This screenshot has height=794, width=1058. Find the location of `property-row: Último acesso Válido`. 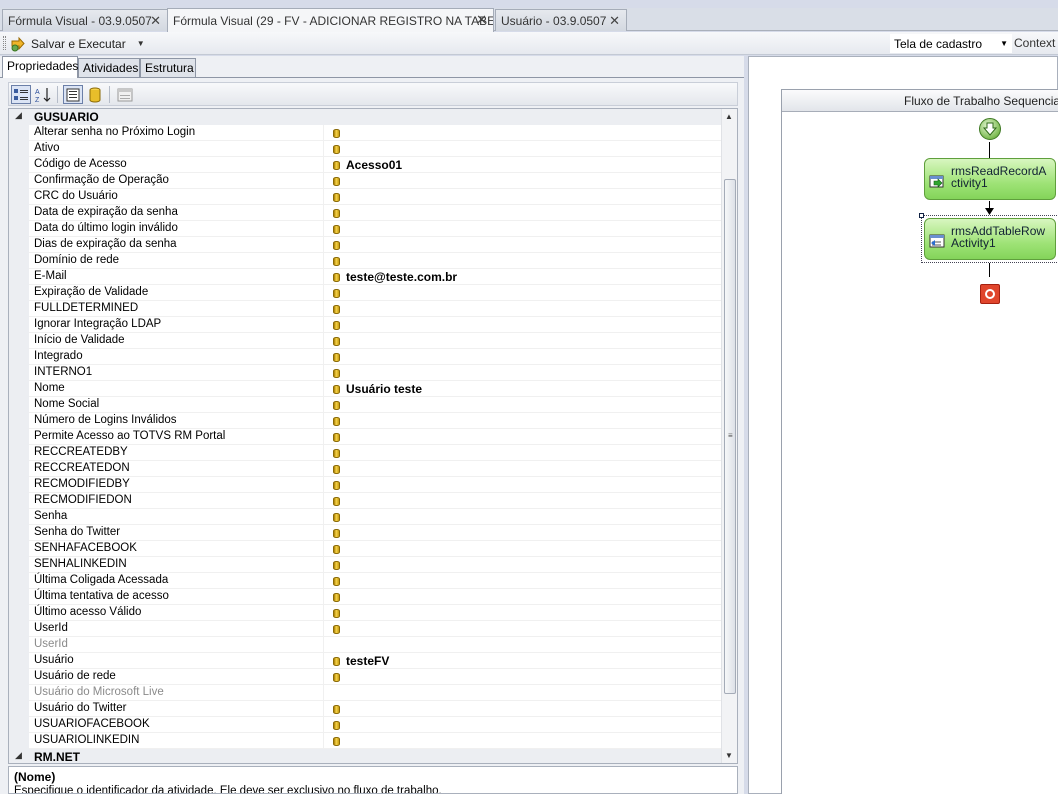

property-row: Último acesso Válido is located at coordinates (365, 613).